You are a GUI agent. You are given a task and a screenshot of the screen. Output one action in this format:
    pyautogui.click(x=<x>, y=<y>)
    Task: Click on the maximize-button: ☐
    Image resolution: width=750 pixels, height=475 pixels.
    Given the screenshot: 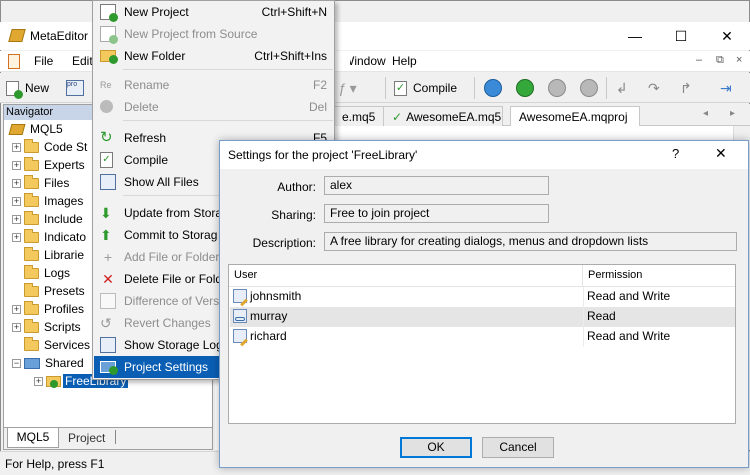 What is the action you would take?
    pyautogui.click(x=681, y=36)
    